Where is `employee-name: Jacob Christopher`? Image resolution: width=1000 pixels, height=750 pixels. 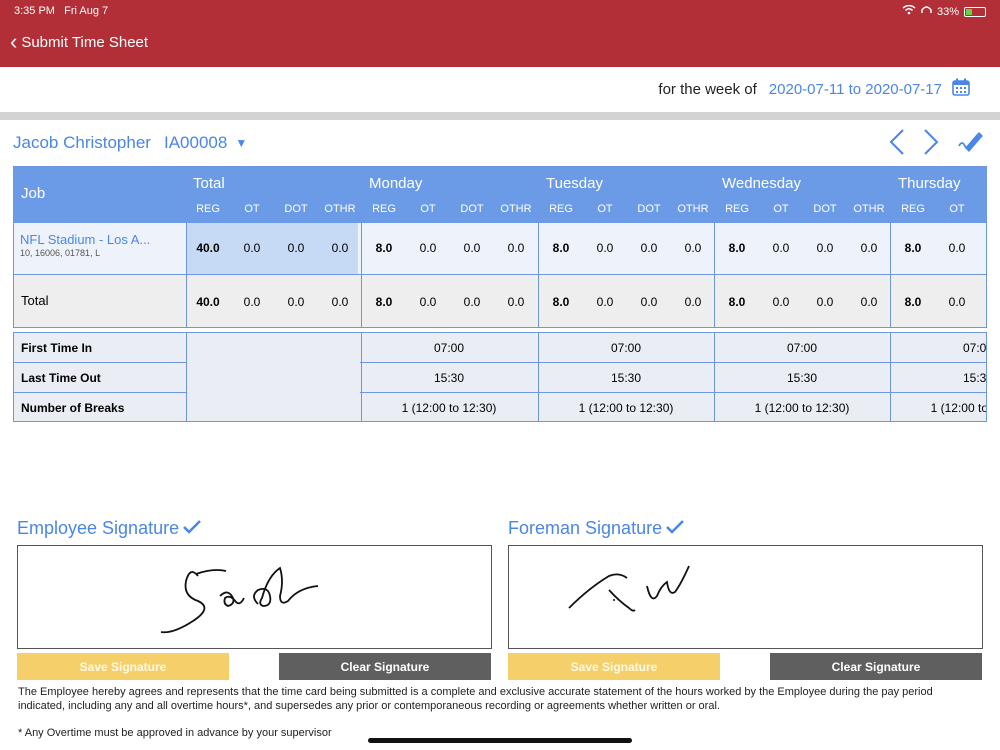 employee-name: Jacob Christopher is located at coordinates (82, 142).